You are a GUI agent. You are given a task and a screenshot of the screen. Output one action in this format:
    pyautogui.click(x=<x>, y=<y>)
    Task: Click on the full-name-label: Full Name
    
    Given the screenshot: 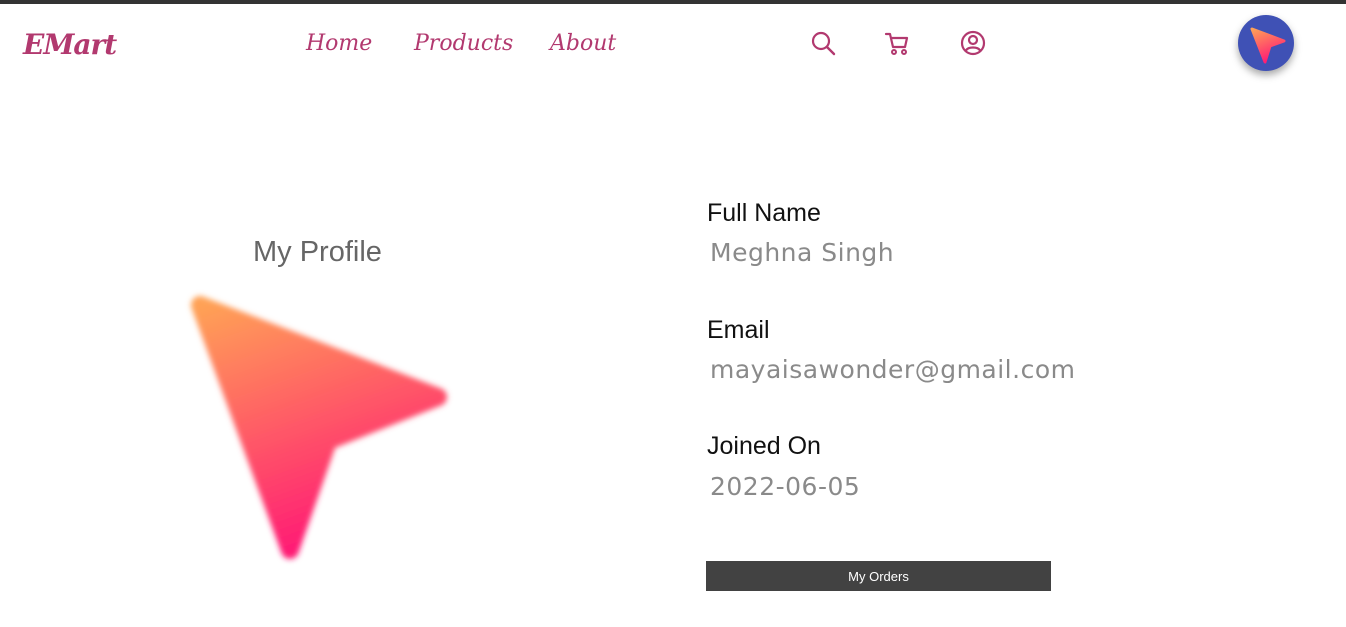 What is the action you would take?
    pyautogui.click(x=764, y=213)
    